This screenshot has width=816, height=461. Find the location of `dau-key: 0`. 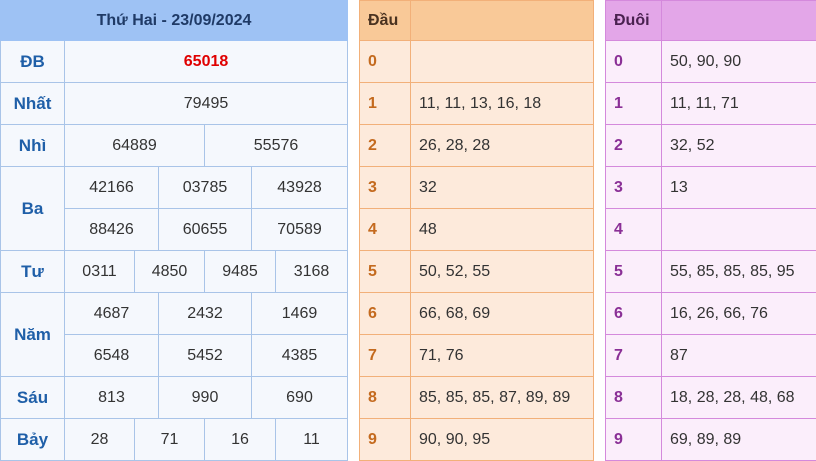

dau-key: 0 is located at coordinates (385, 62).